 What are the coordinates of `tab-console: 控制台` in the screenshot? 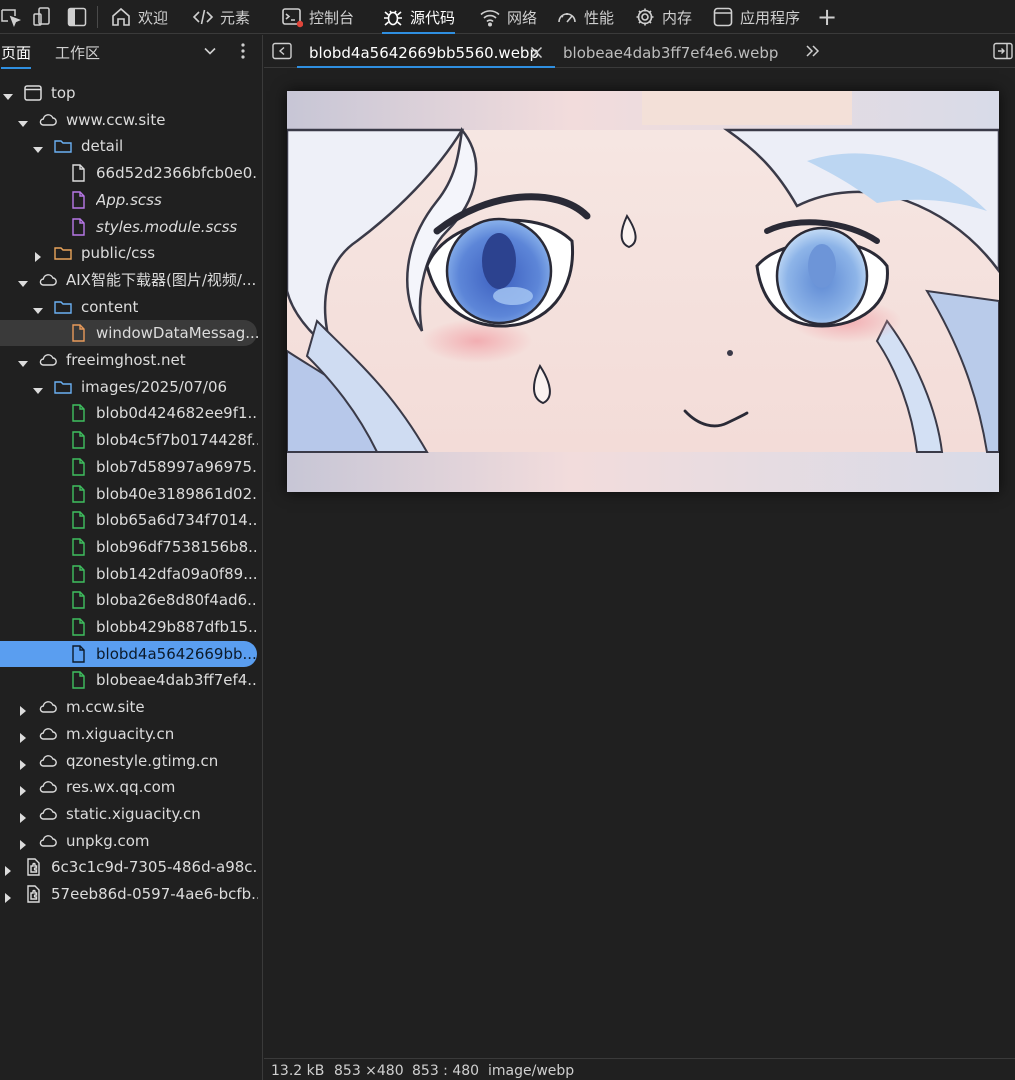 It's located at (317, 17).